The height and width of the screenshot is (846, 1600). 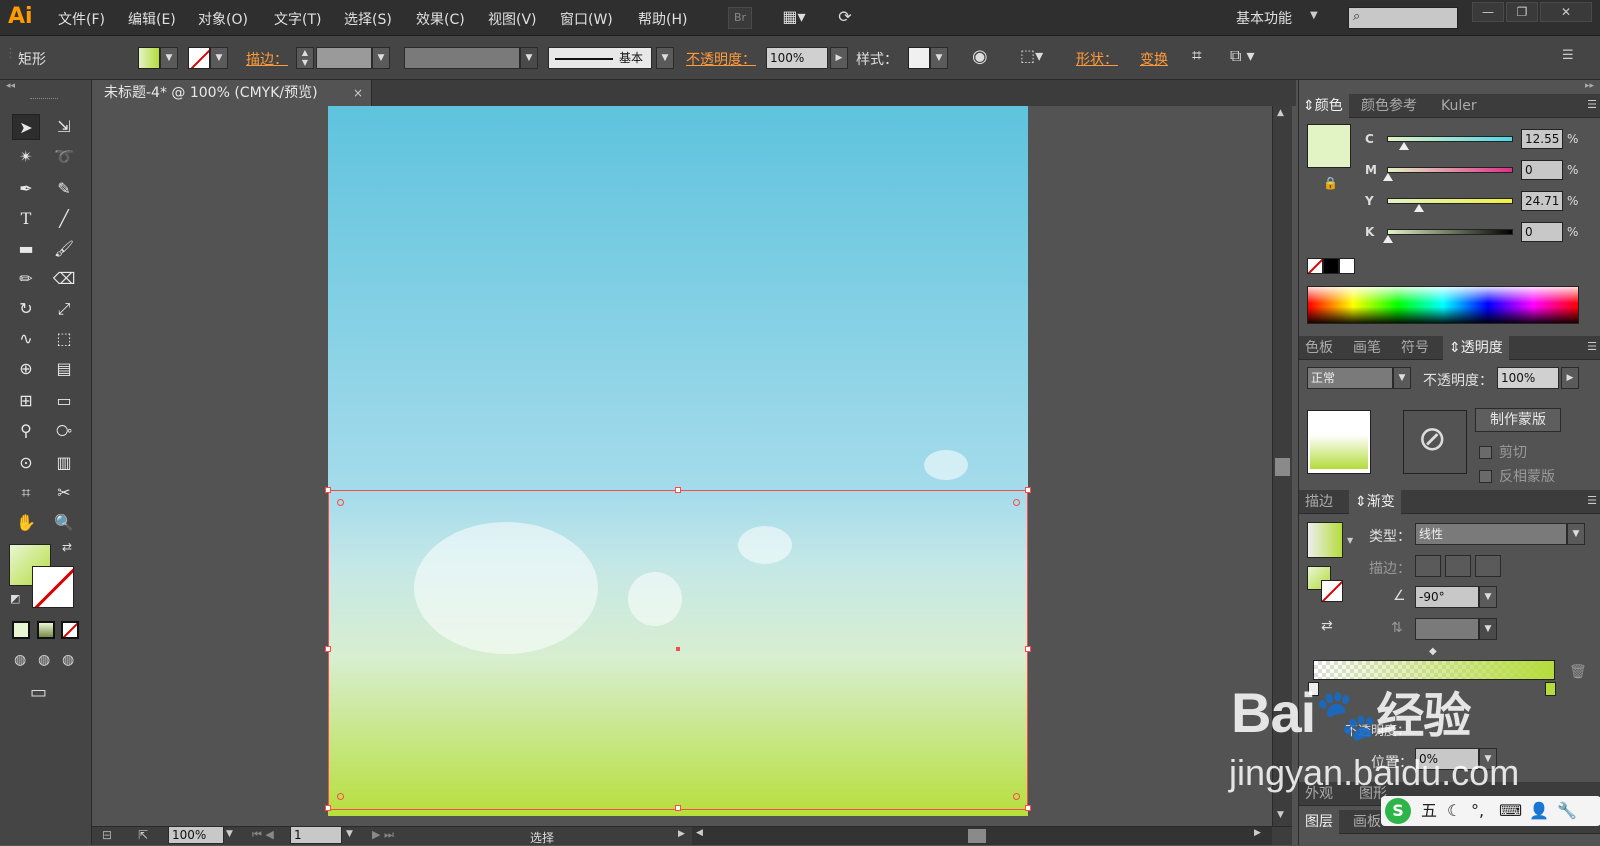 I want to click on selection-tool-icon: ➤, so click(x=26, y=127).